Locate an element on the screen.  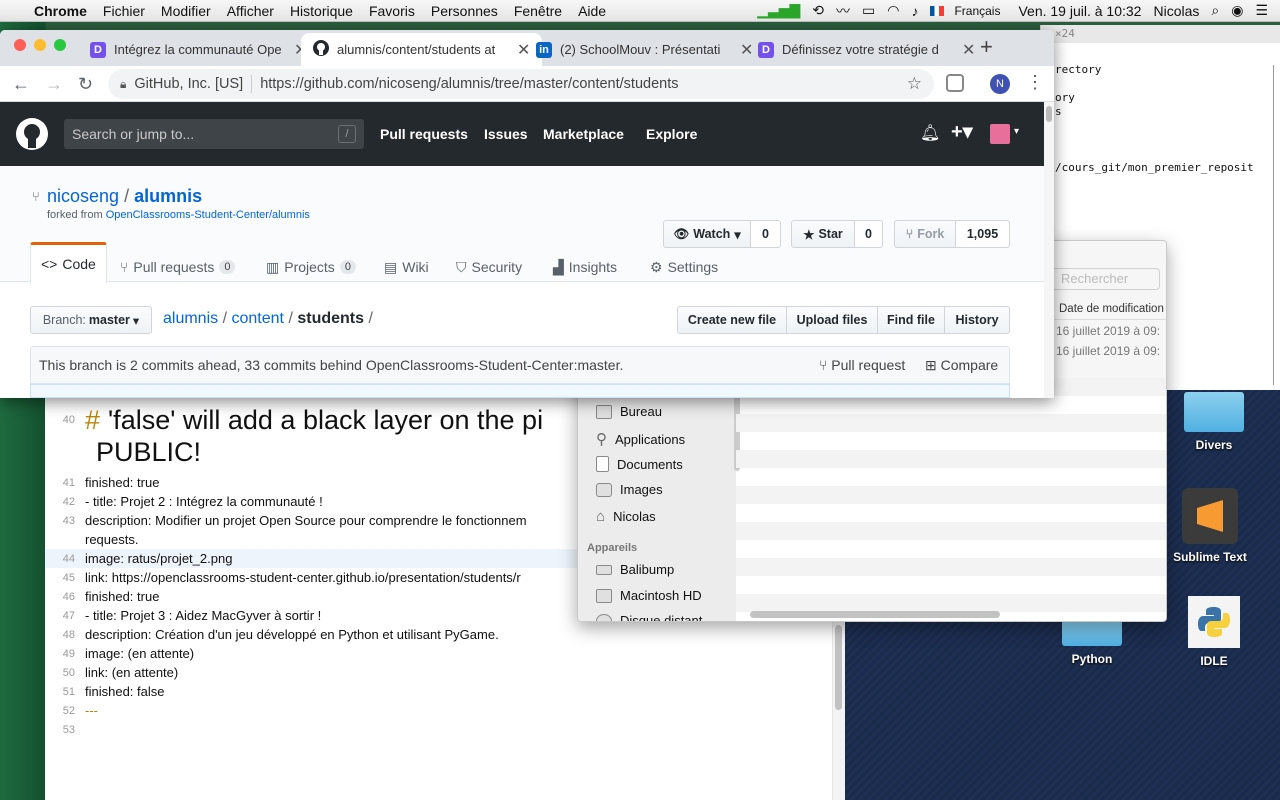
nav-pull-requests: Pull requests is located at coordinates (424, 134).